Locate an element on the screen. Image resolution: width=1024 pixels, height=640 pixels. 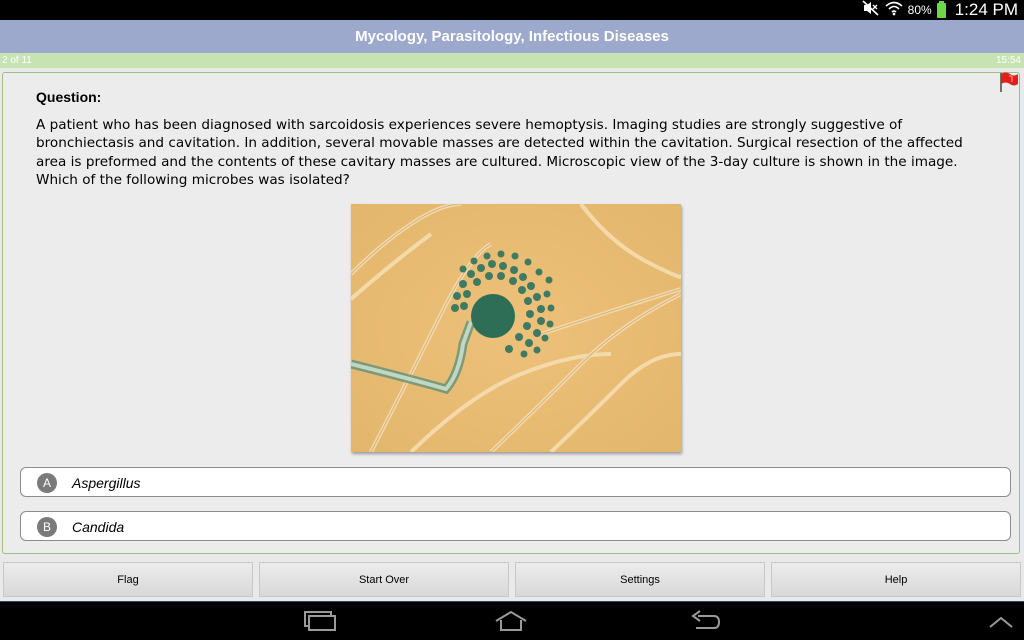
question-heading: Question: is located at coordinates (69, 97).